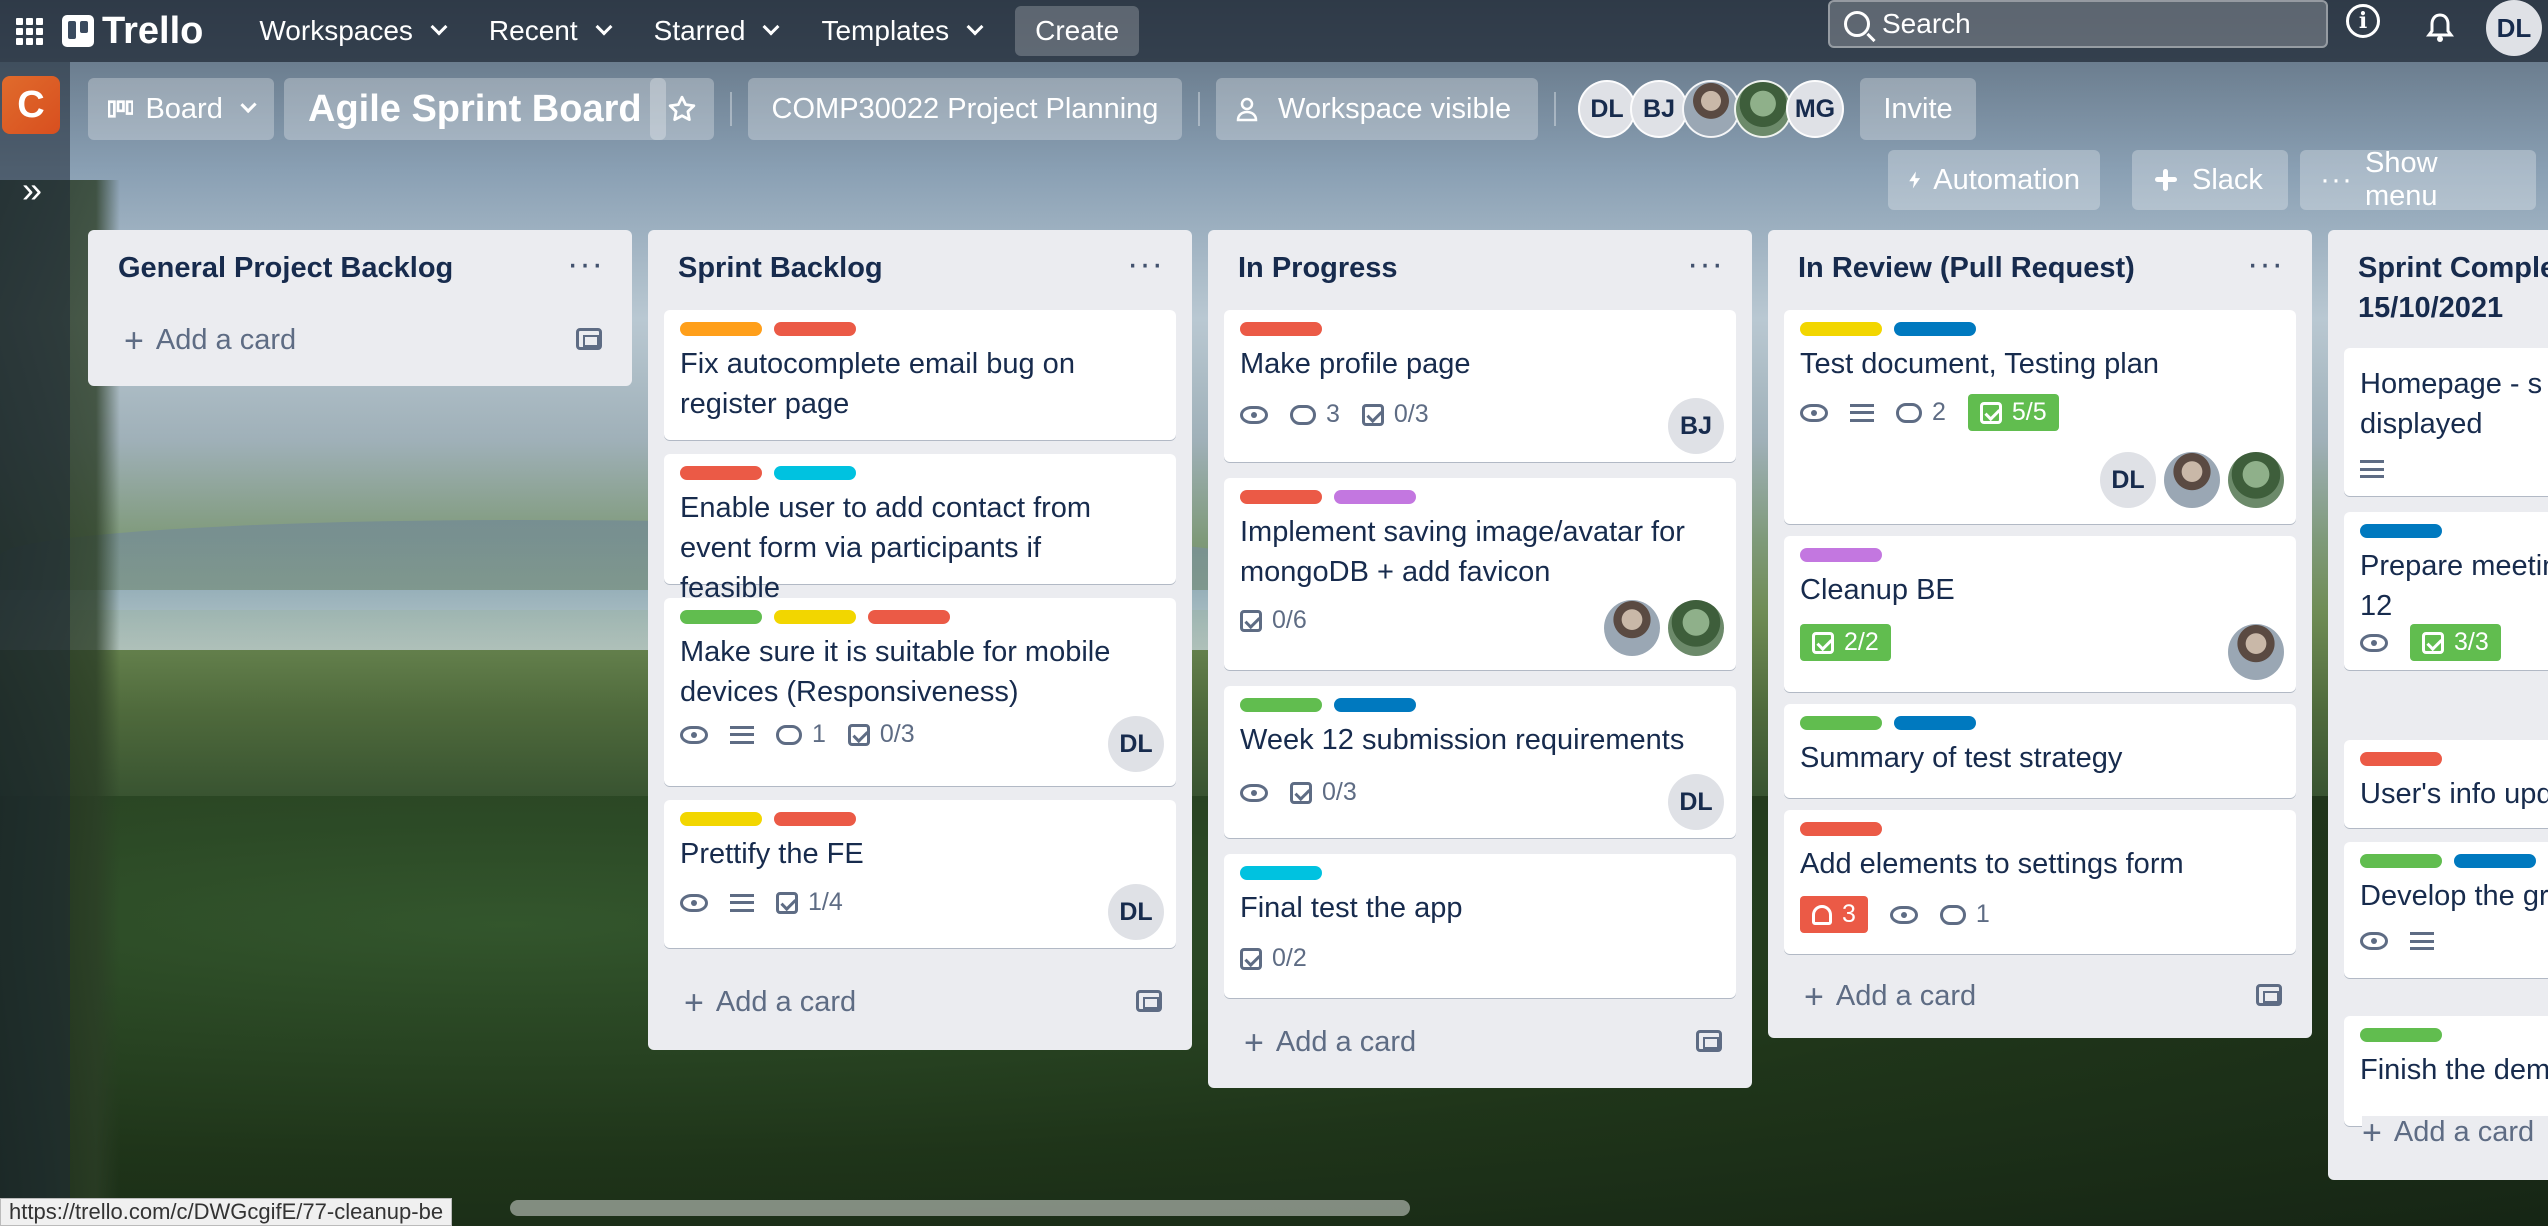 The width and height of the screenshot is (2548, 1226). Describe the element at coordinates (682, 109) in the screenshot. I see `star-board-button` at that location.